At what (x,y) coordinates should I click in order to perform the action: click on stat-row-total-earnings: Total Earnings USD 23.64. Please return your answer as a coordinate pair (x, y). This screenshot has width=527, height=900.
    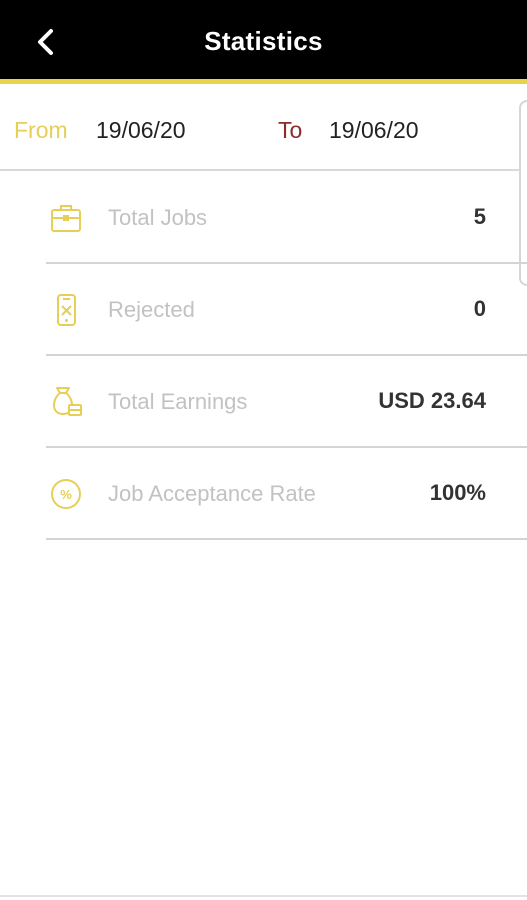
    Looking at the image, I should click on (286, 402).